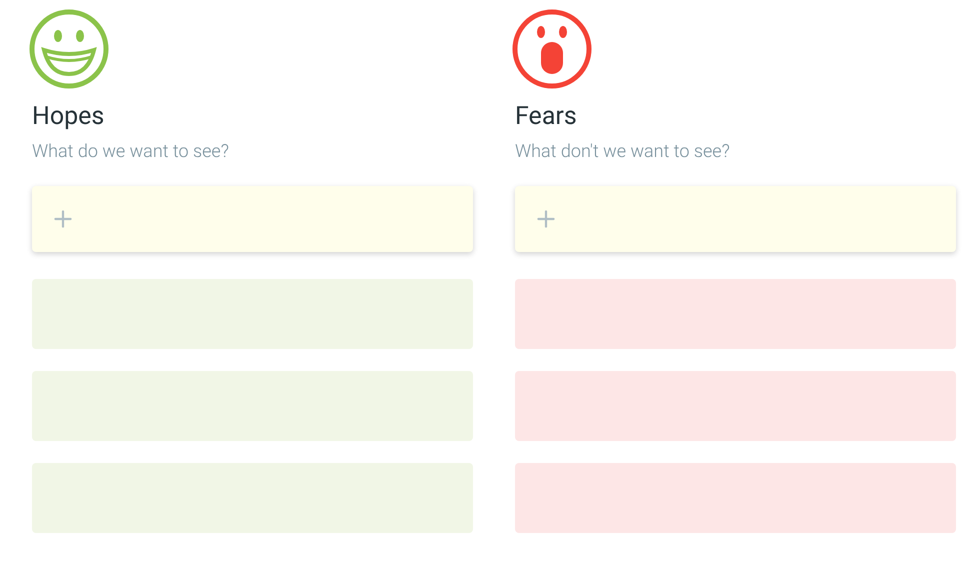  Describe the element at coordinates (546, 117) in the screenshot. I see `column-title: Fears` at that location.